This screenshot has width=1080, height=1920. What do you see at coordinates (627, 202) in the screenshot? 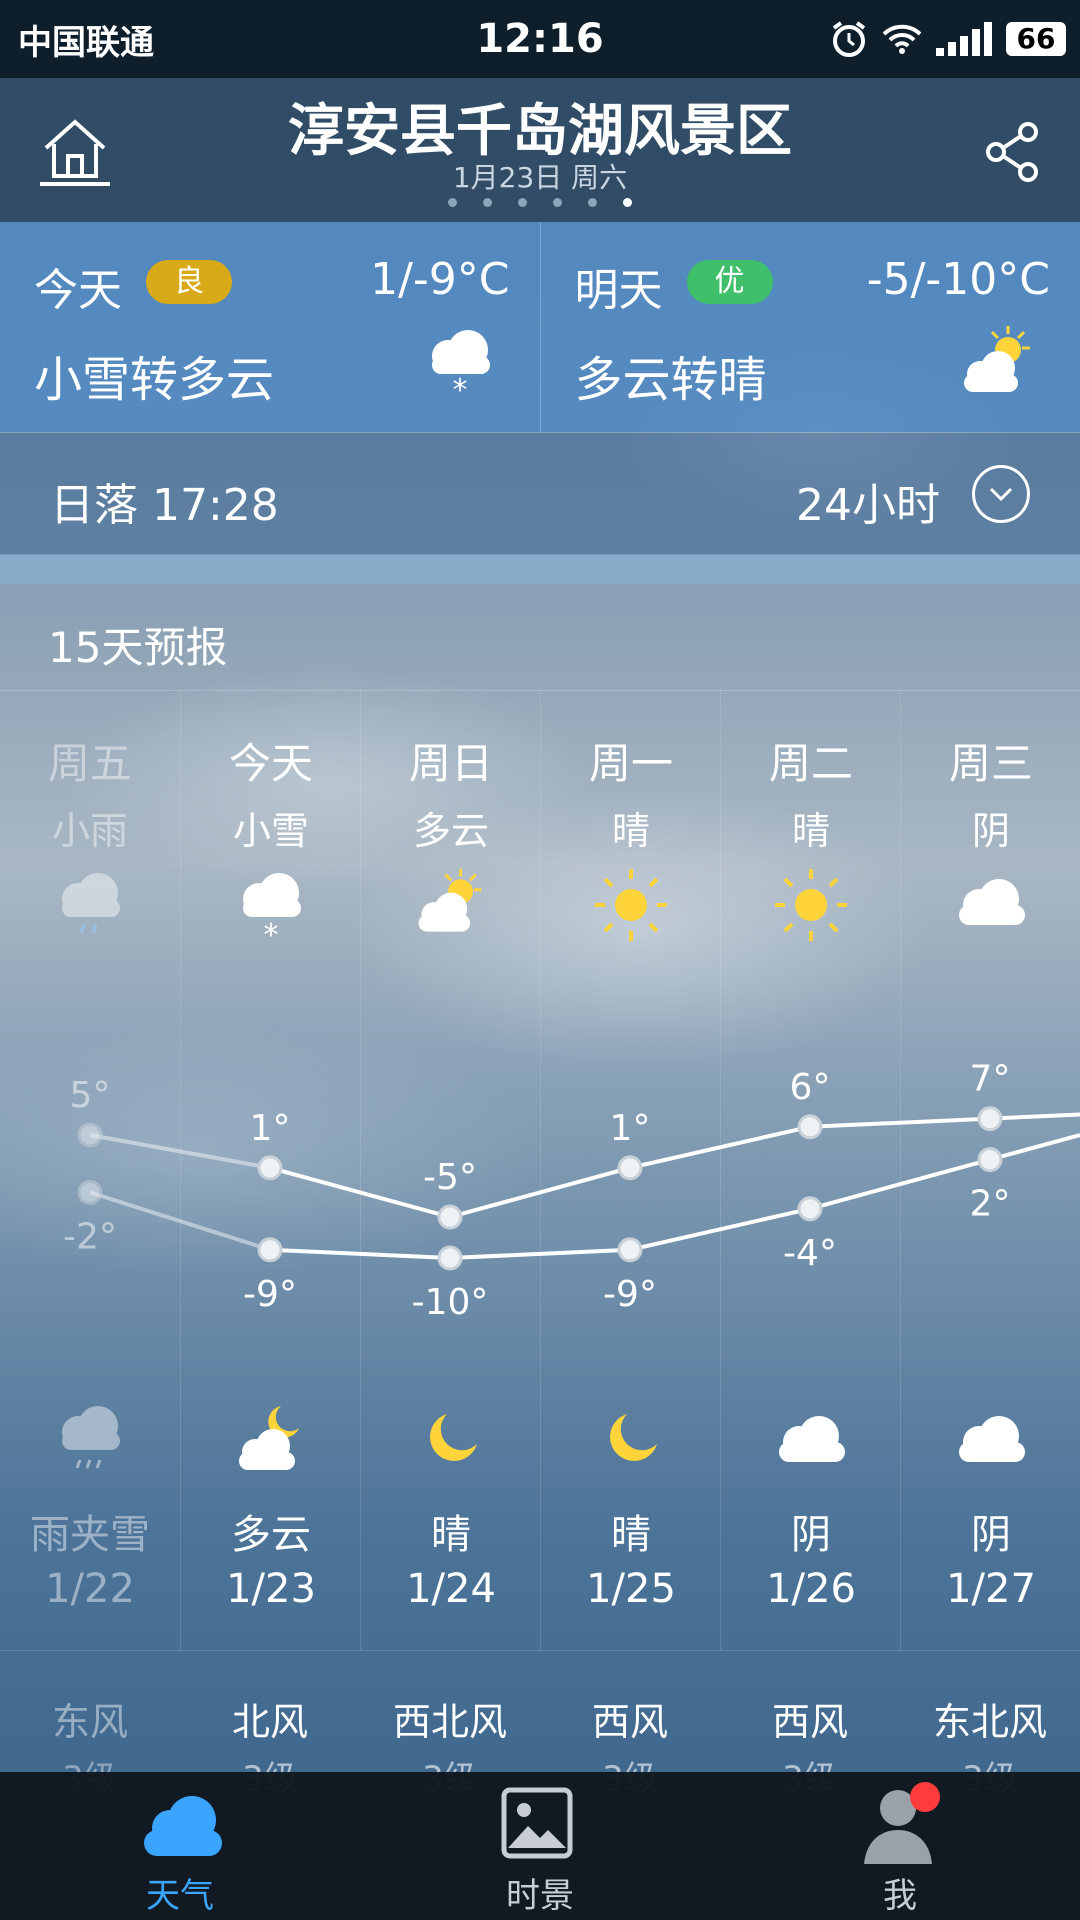
I see `page-dot-active` at bounding box center [627, 202].